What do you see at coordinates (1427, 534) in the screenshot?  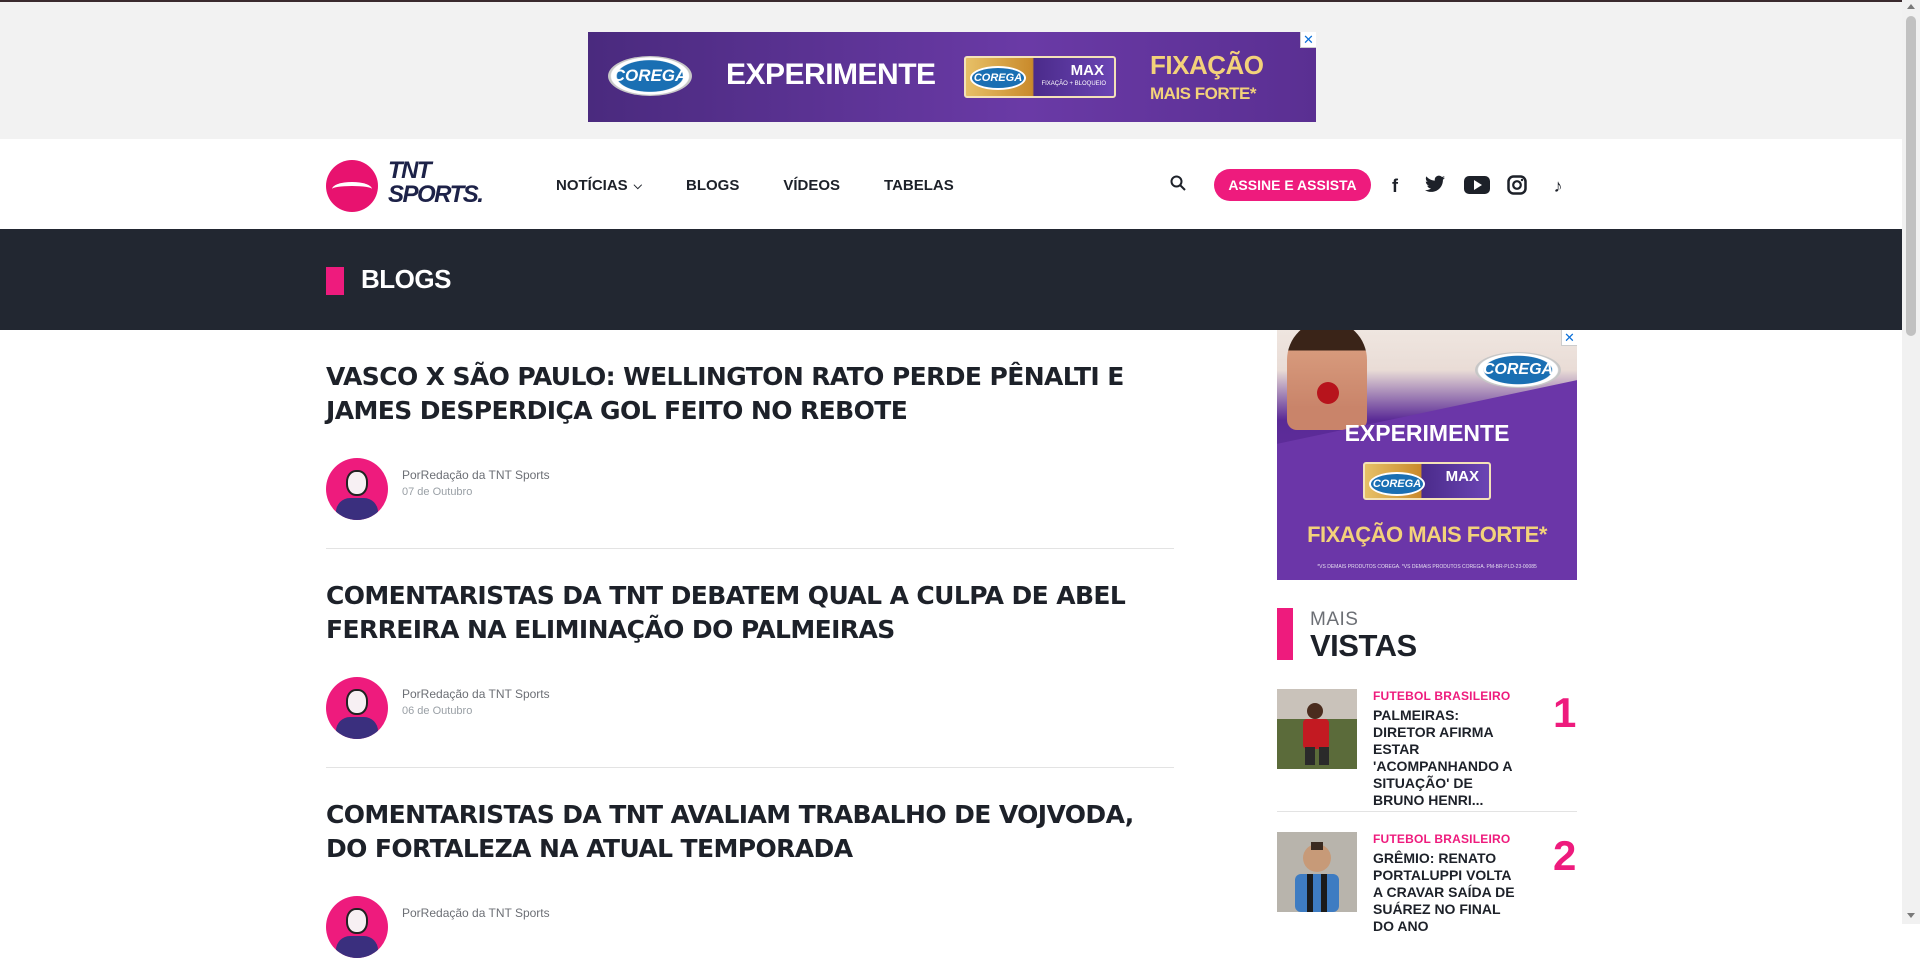 I see `ad-tagline: FIXAÇÃO MAIS FORTE*` at bounding box center [1427, 534].